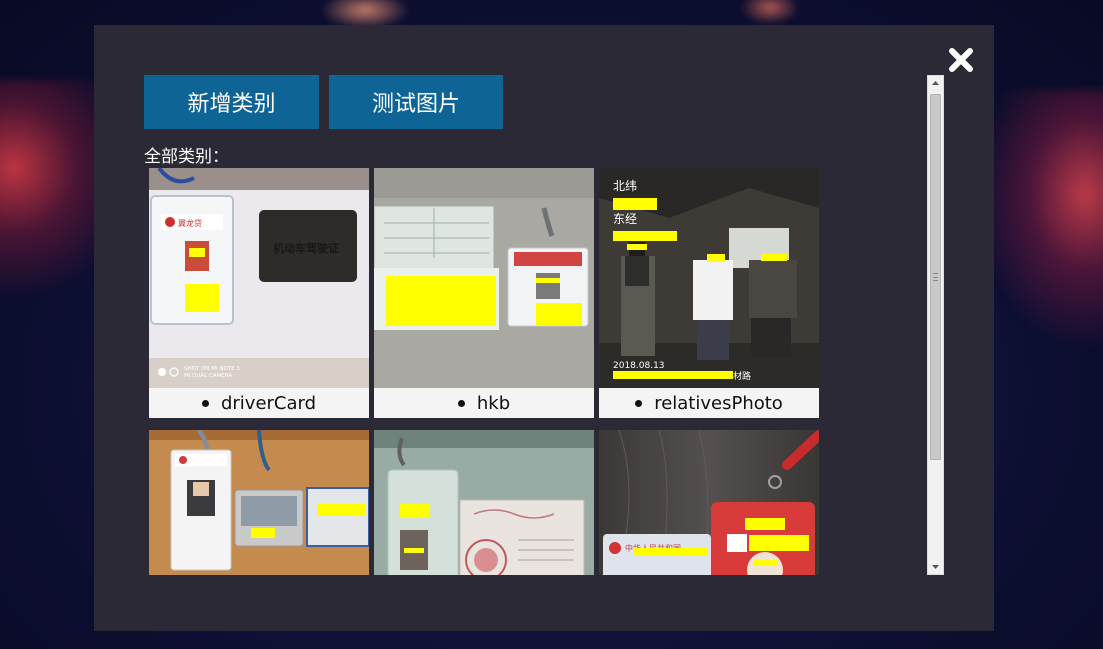  Describe the element at coordinates (416, 102) in the screenshot. I see `test-image-button: 测试图片` at that location.